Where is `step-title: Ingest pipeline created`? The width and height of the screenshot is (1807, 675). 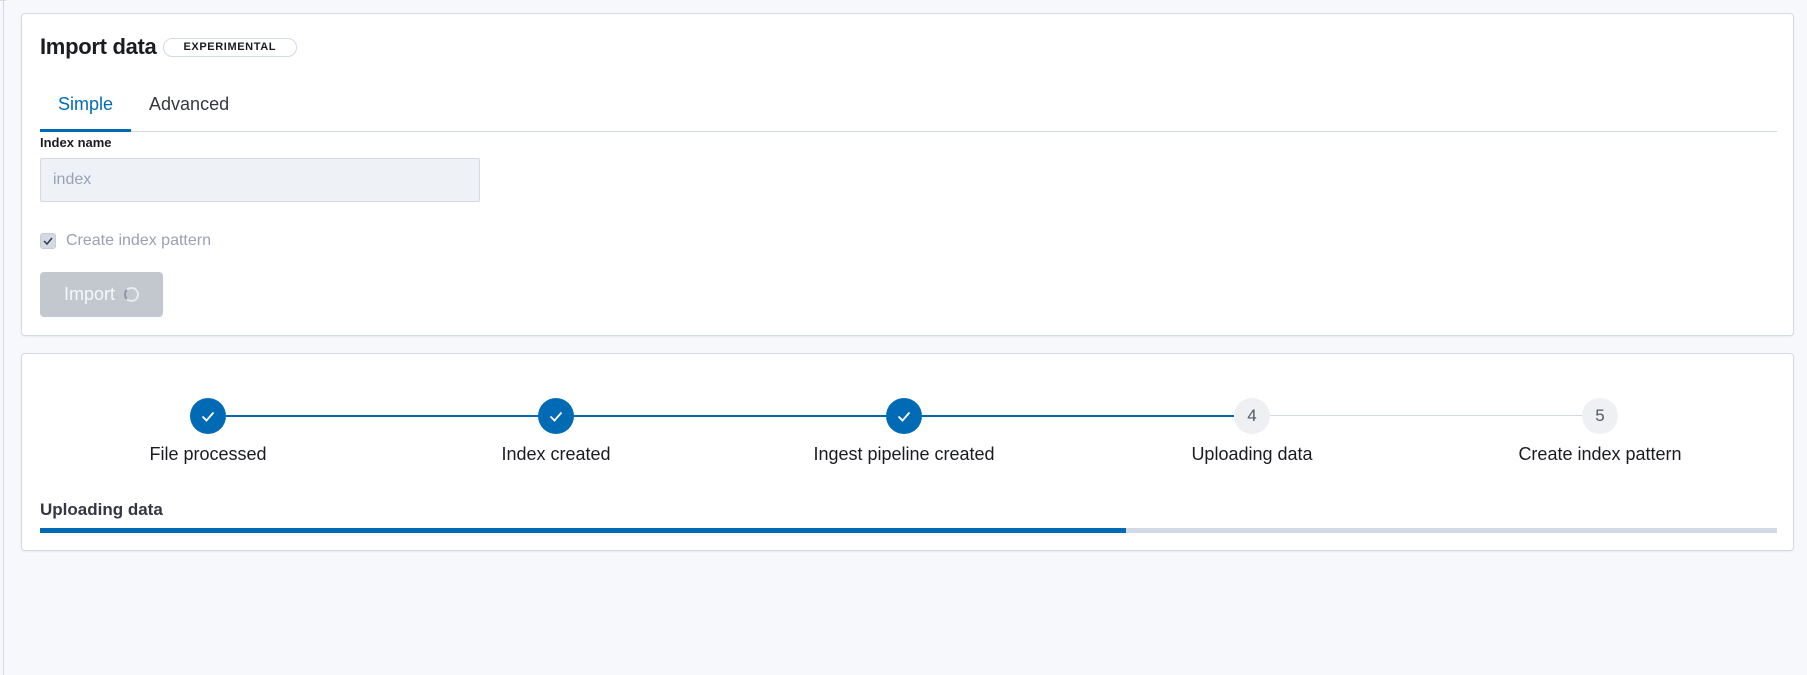
step-title: Ingest pipeline created is located at coordinates (904, 454).